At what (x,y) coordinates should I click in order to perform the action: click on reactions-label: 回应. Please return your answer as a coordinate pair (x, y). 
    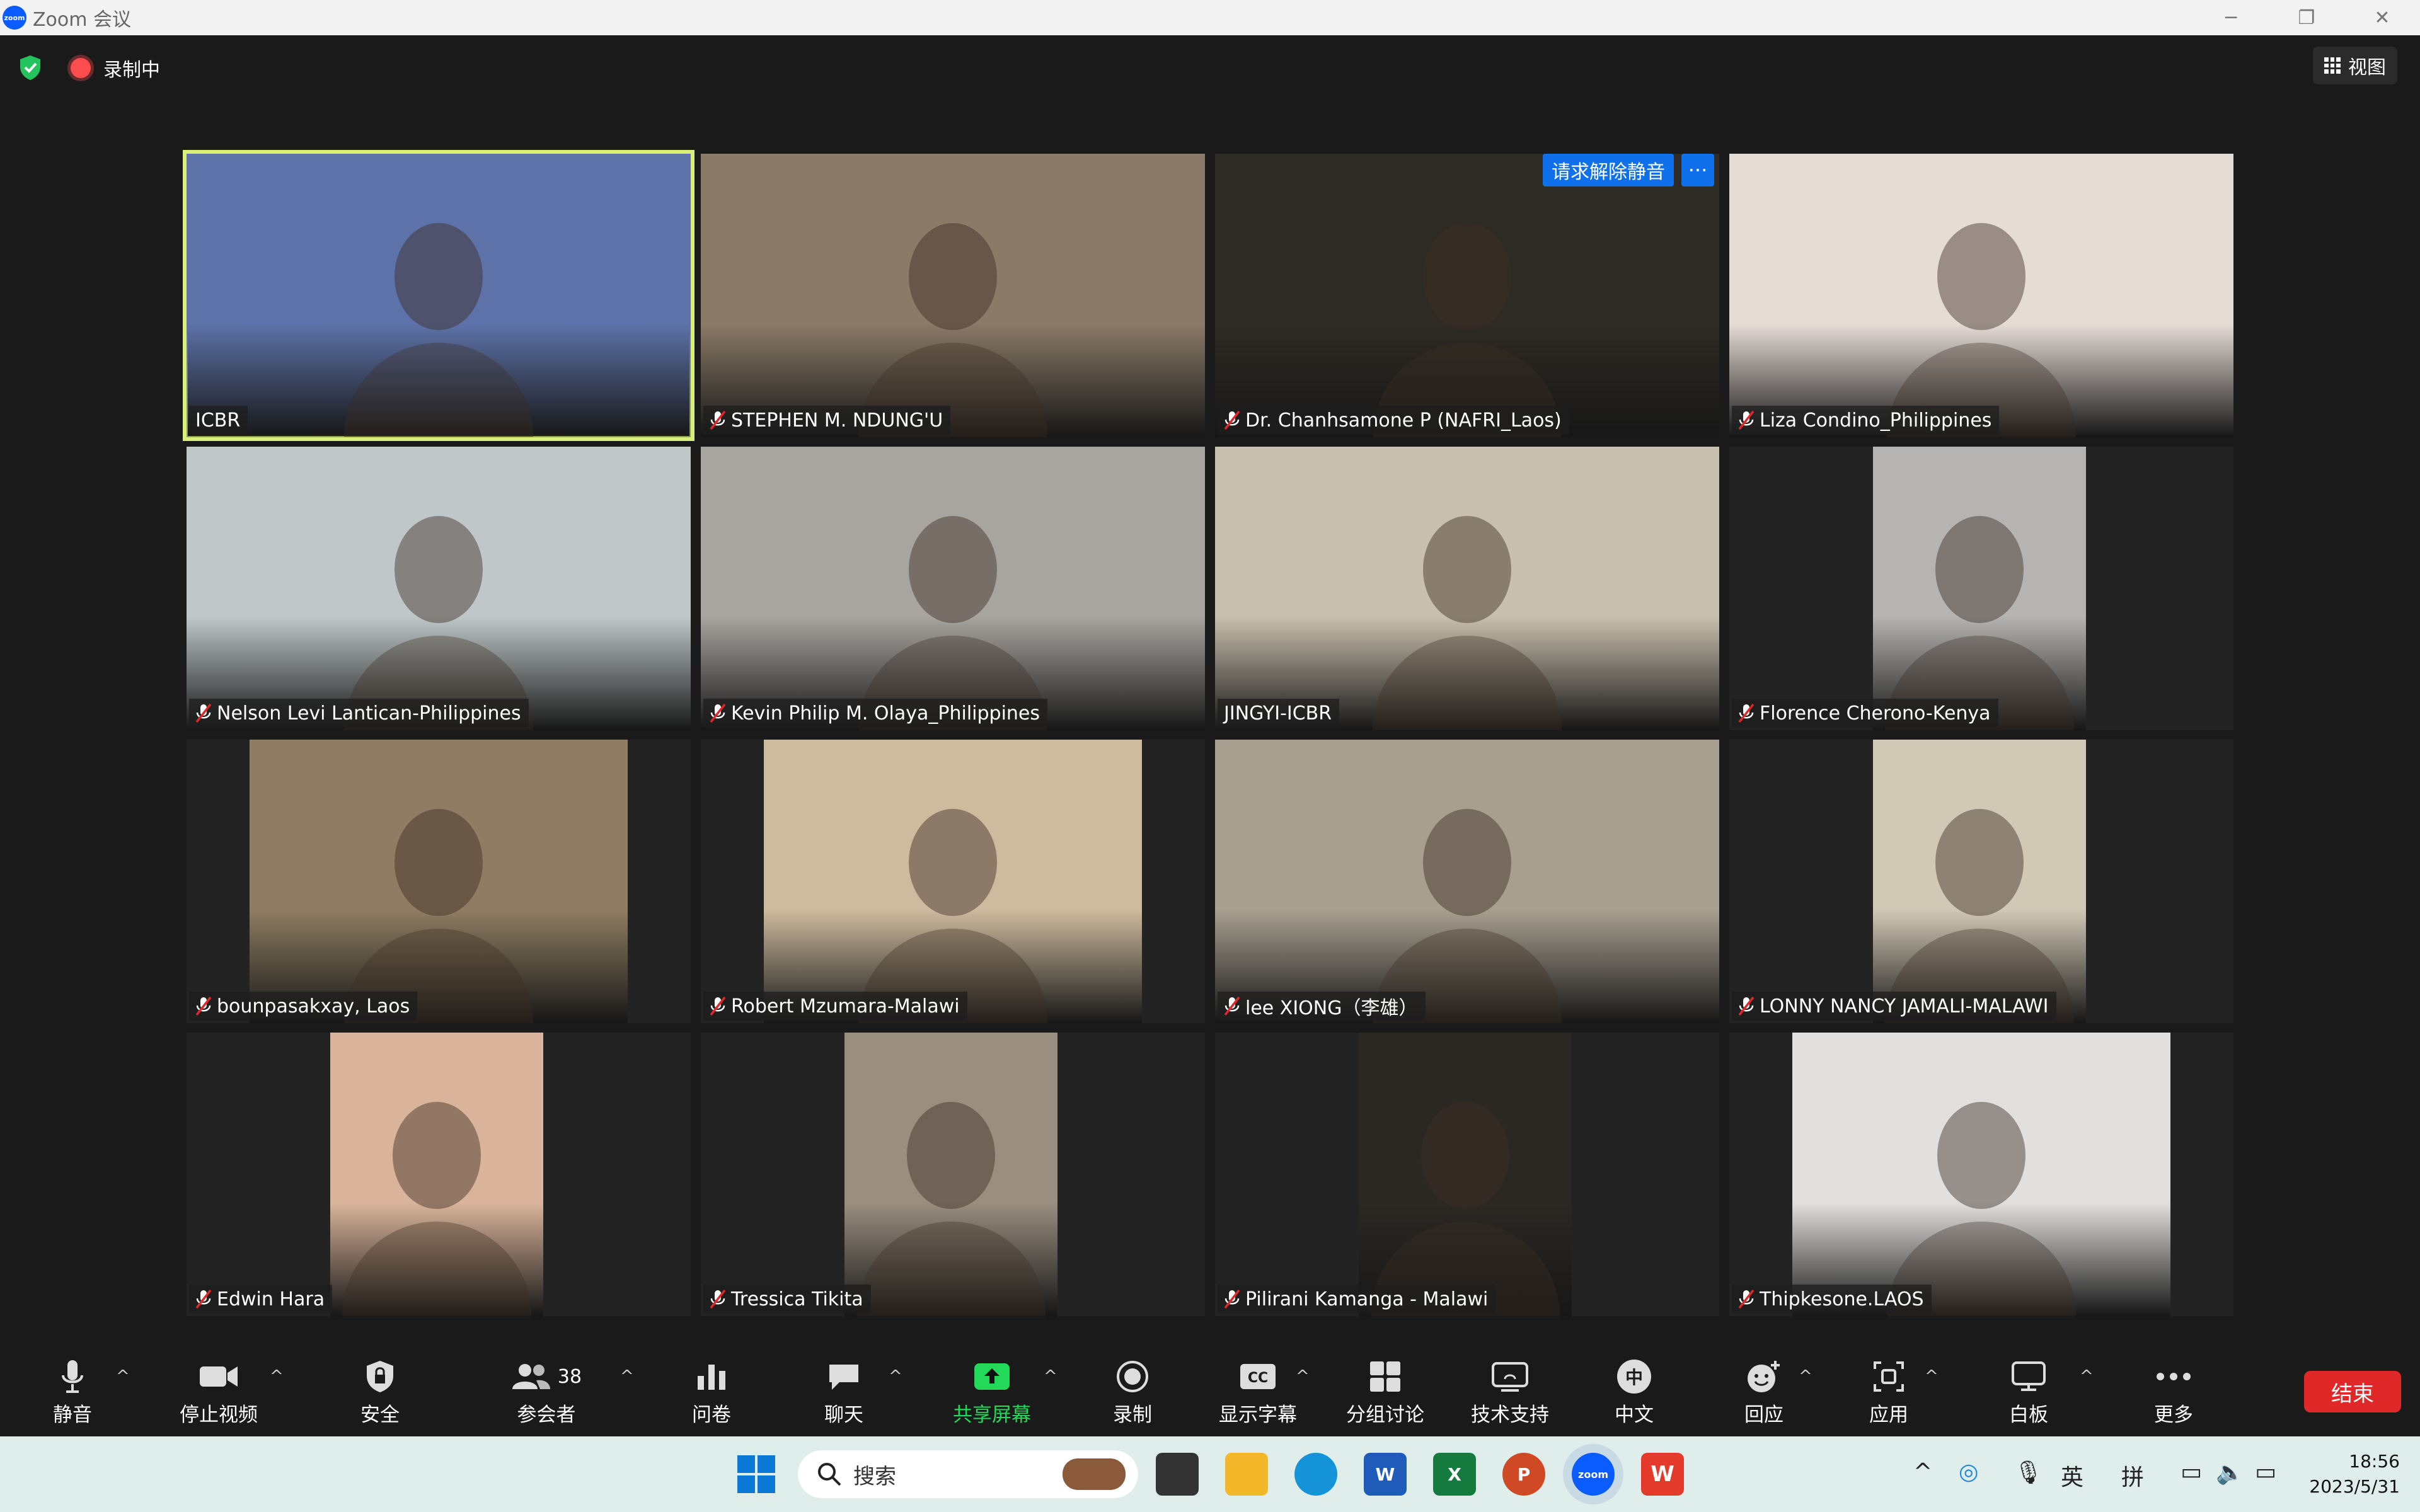
    Looking at the image, I should click on (1763, 1415).